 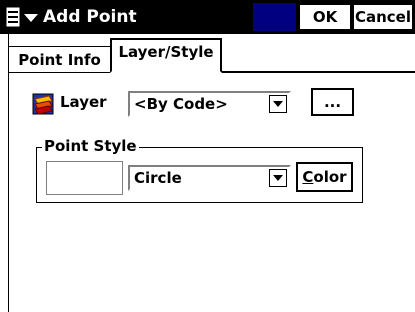 What do you see at coordinates (209, 178) in the screenshot?
I see `point-style-select: Circle` at bounding box center [209, 178].